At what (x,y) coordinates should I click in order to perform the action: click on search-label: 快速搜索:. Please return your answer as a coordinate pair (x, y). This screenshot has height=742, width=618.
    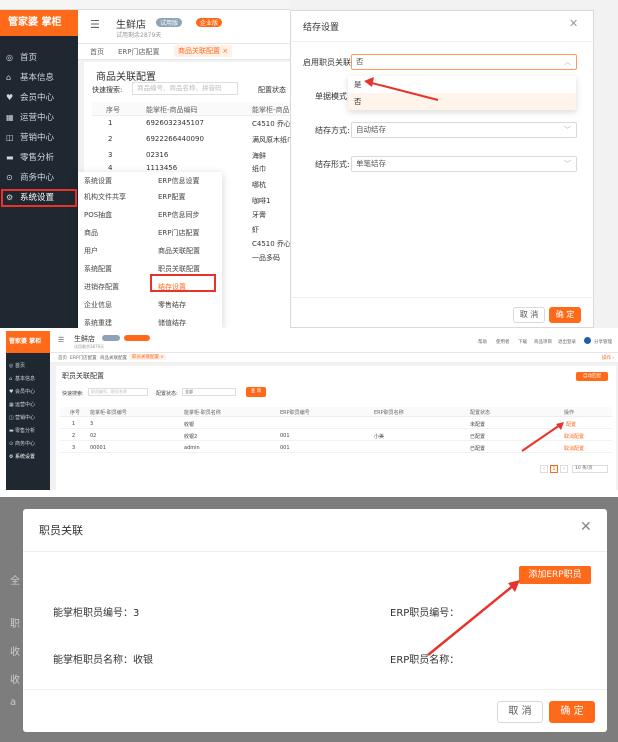
    Looking at the image, I should click on (107, 90).